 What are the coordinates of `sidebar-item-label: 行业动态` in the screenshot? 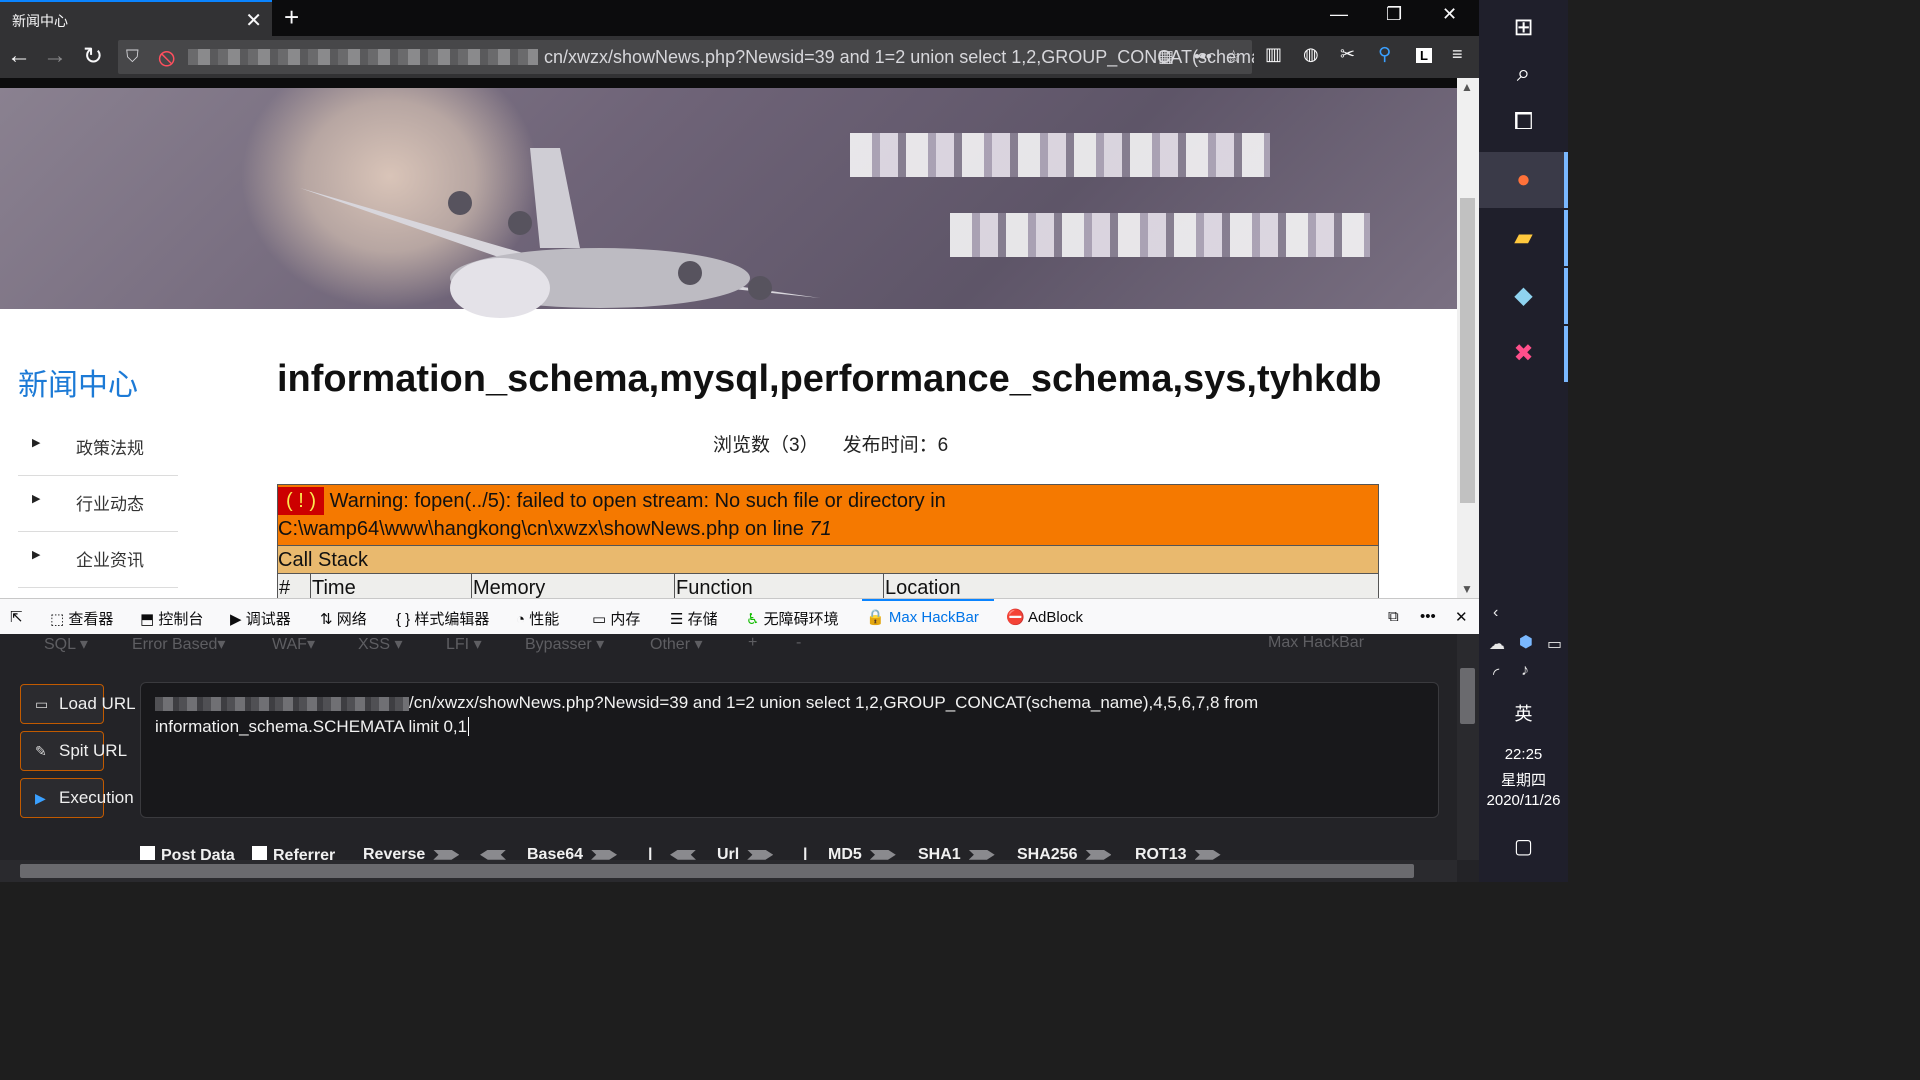 It's located at (110, 504).